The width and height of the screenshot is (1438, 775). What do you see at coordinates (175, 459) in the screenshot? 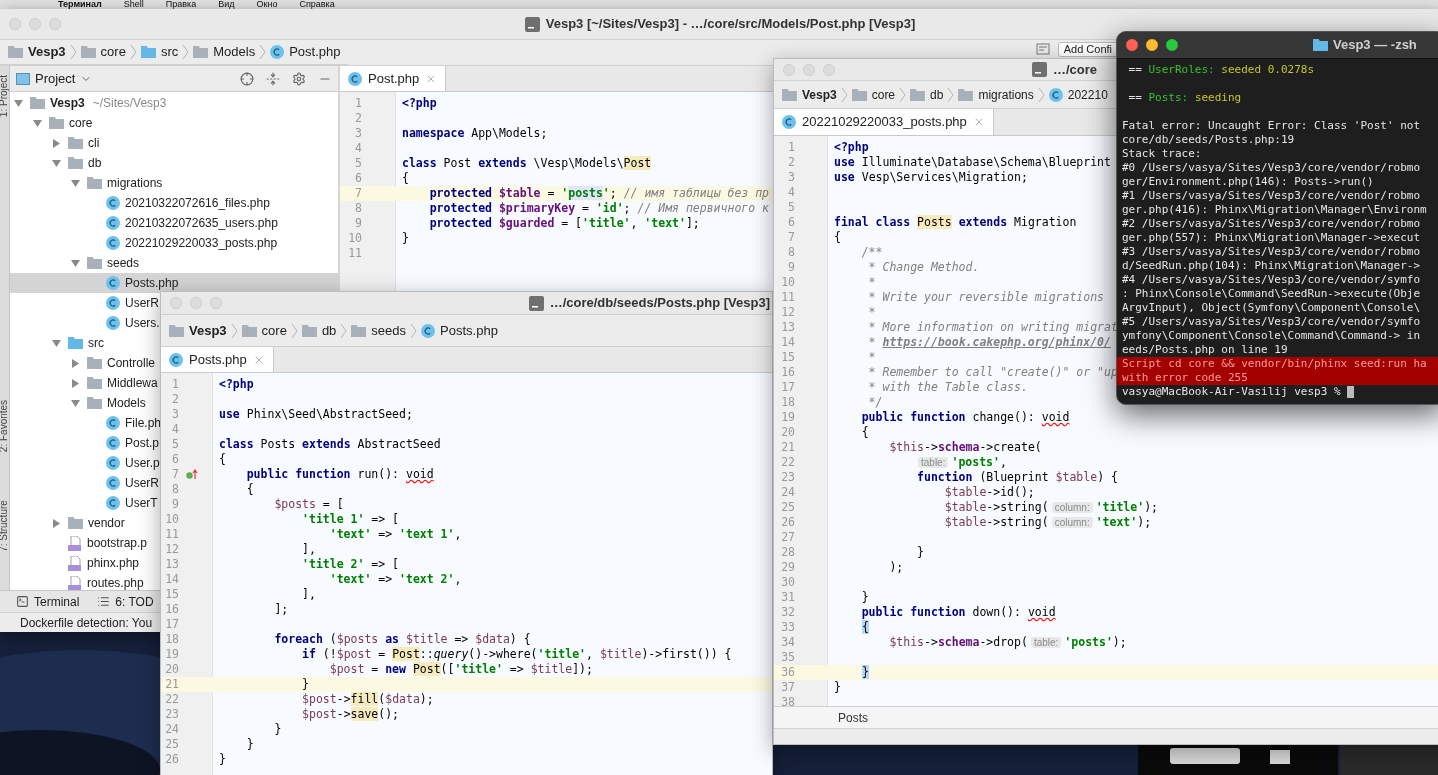
I see `line-number: 6` at bounding box center [175, 459].